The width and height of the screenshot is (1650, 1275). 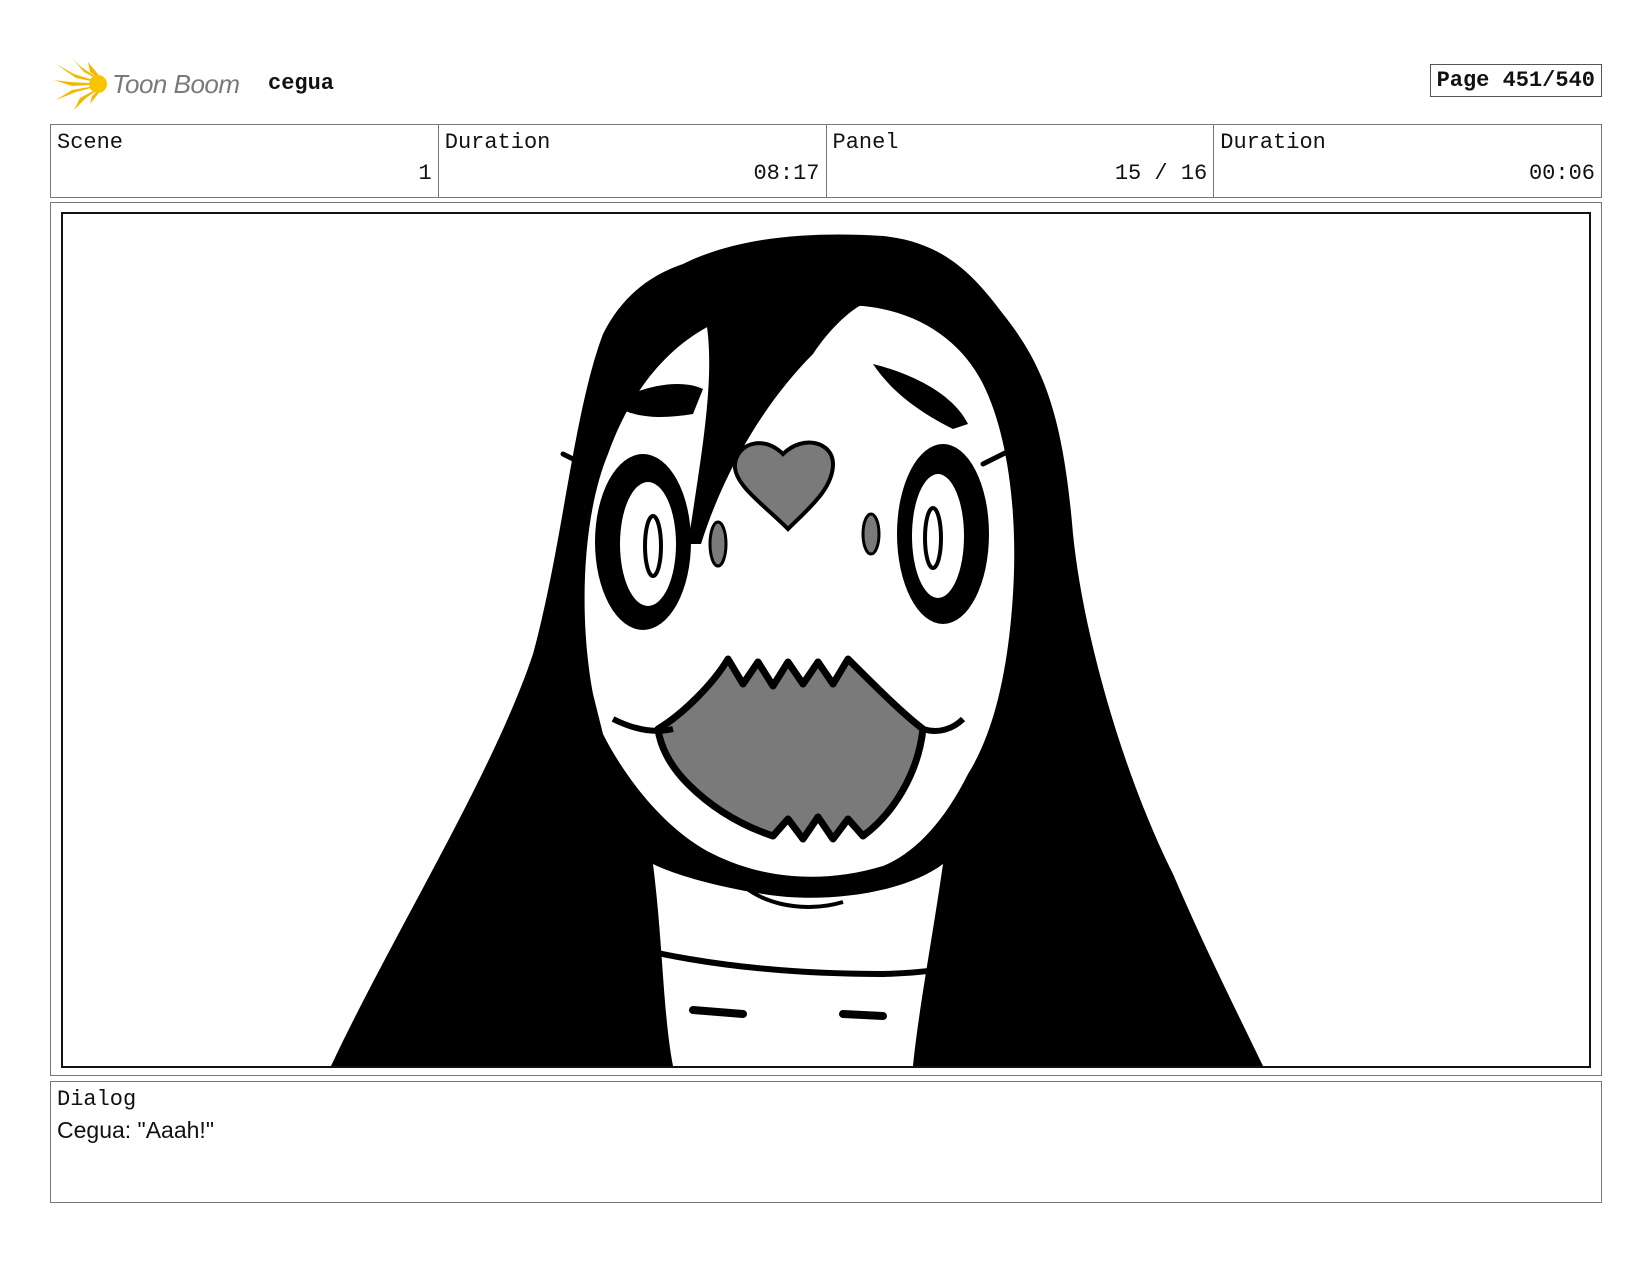 What do you see at coordinates (648, 544) in the screenshot?
I see `left-eye-white` at bounding box center [648, 544].